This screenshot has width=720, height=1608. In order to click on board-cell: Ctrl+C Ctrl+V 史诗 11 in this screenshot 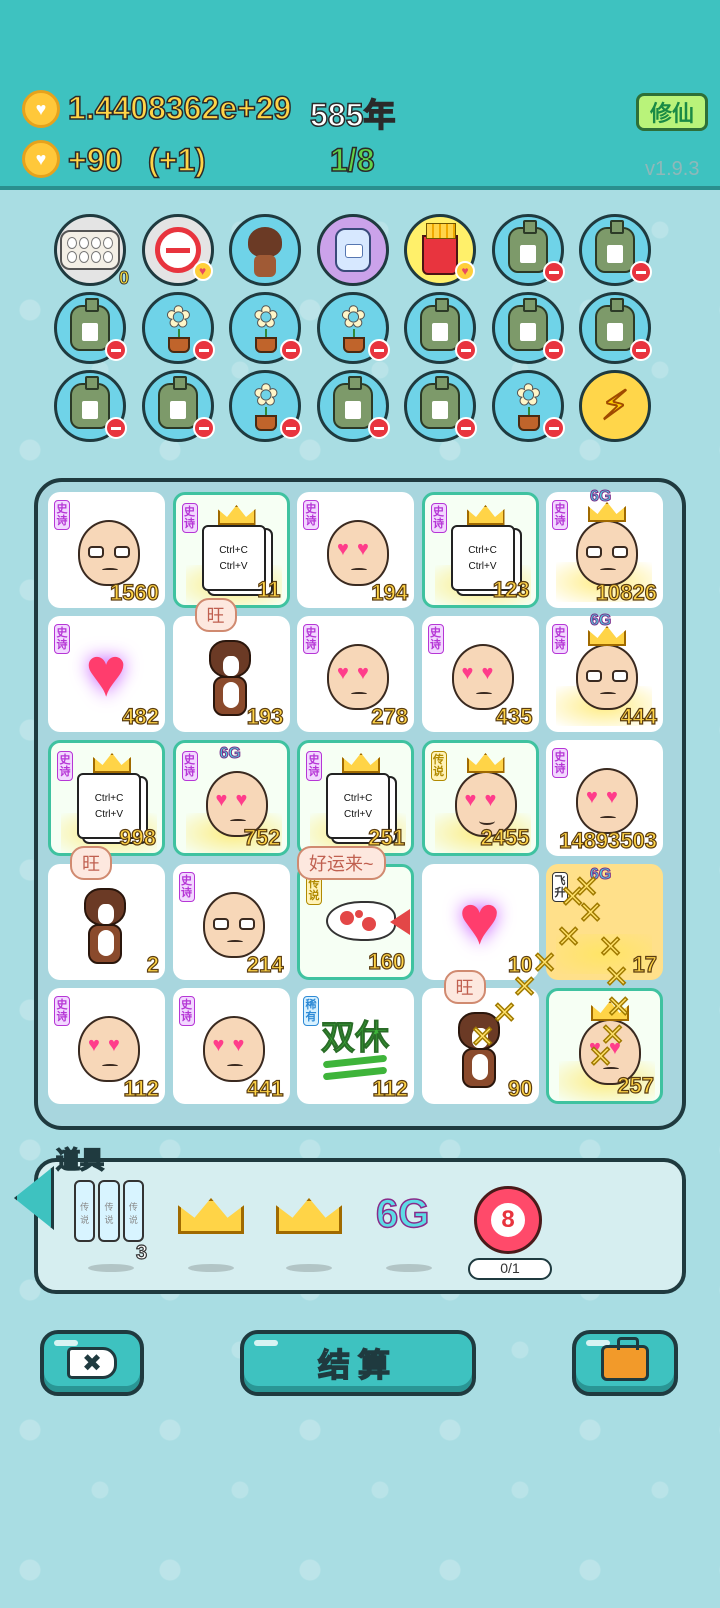, I will do `click(231, 550)`.